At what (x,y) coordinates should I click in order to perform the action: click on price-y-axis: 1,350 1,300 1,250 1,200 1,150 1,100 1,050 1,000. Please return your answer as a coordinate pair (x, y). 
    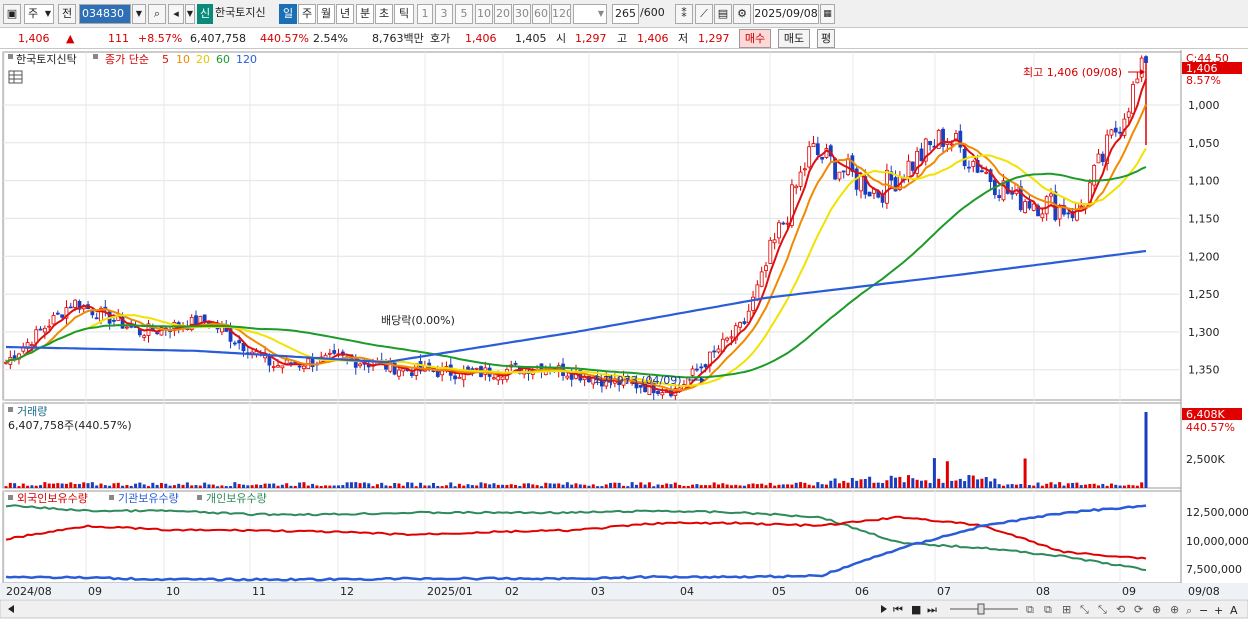
    Looking at the image, I should click on (1204, 238).